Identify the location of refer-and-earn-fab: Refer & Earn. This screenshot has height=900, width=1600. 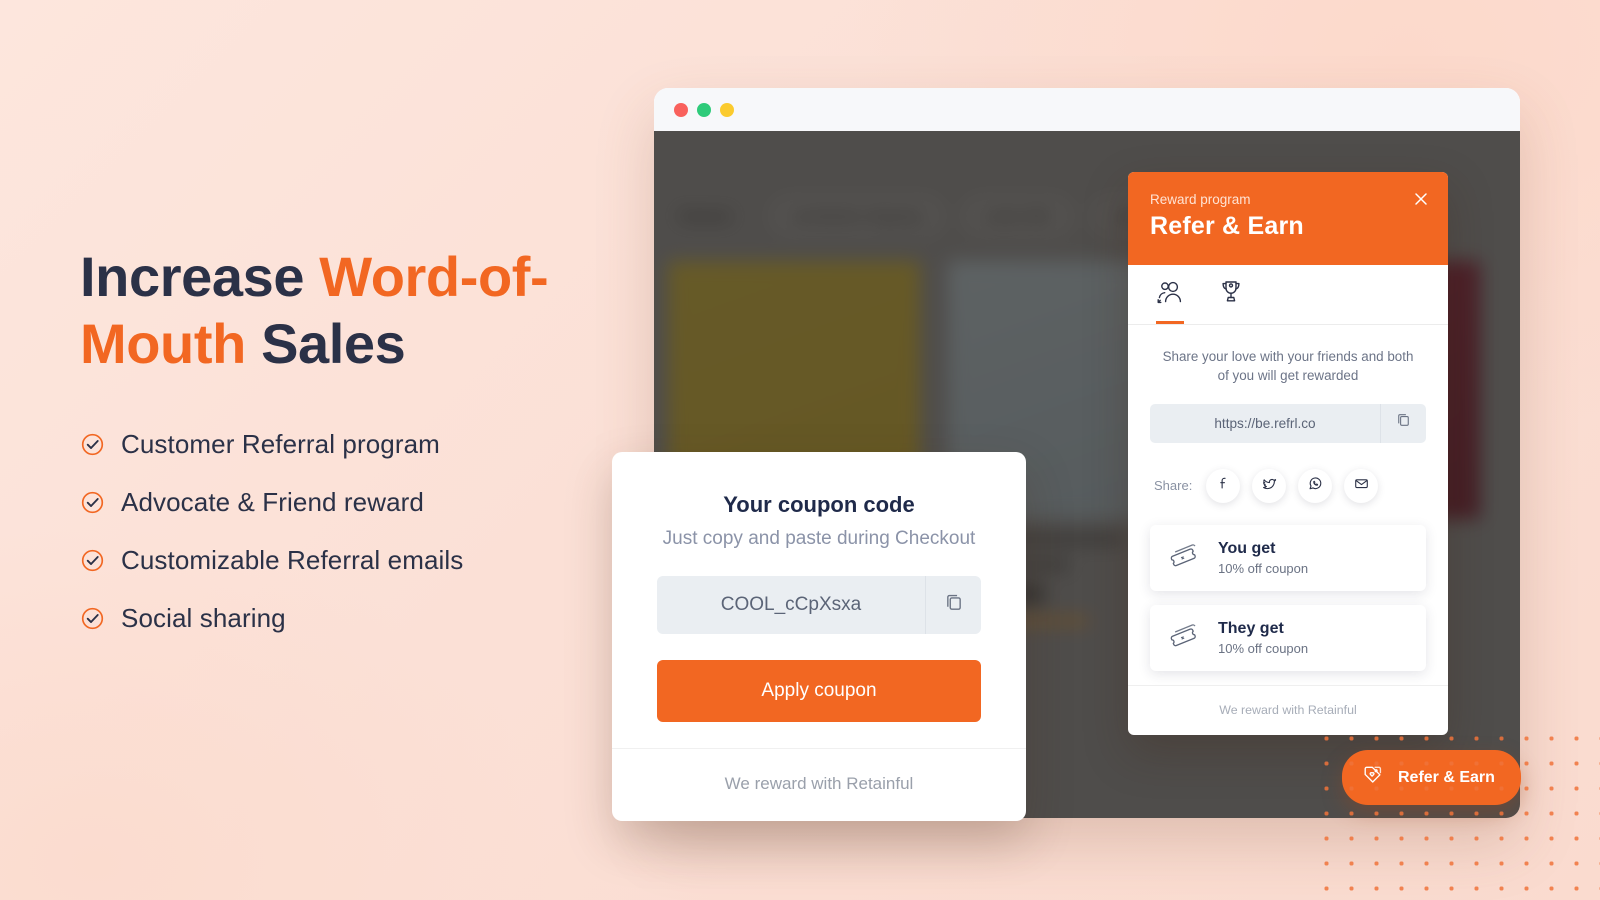
(1431, 777).